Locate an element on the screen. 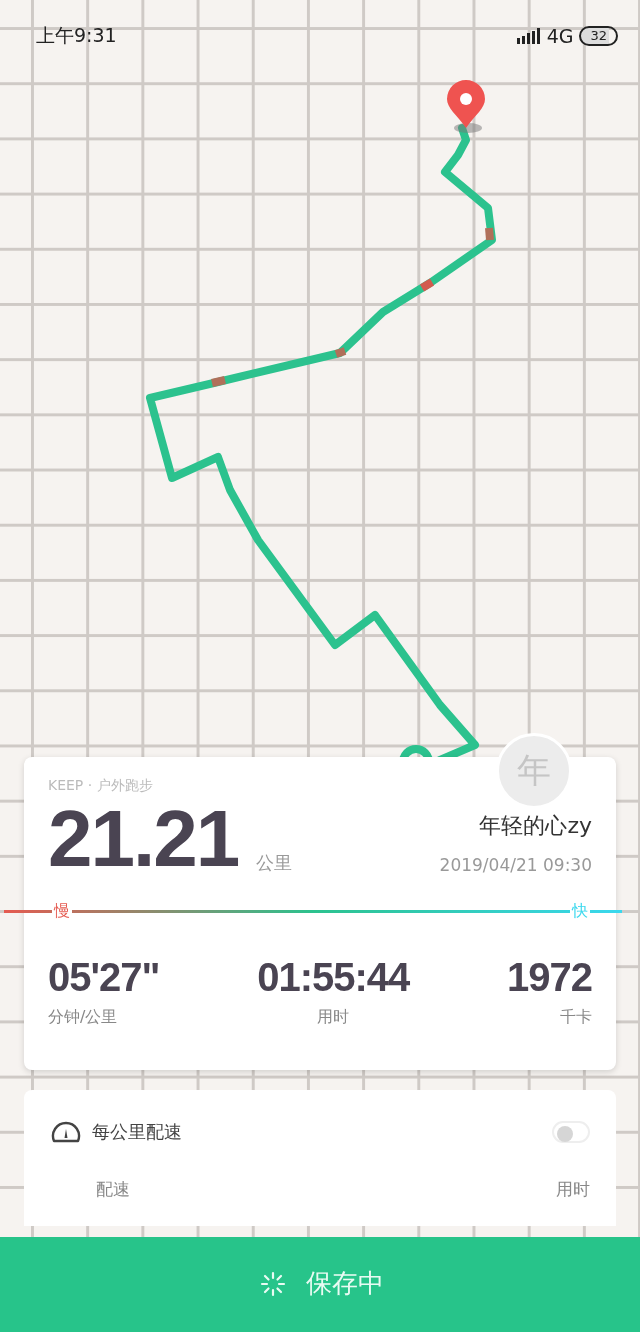 Image resolution: width=640 pixels, height=1332 pixels. gauge-icon is located at coordinates (66, 1132).